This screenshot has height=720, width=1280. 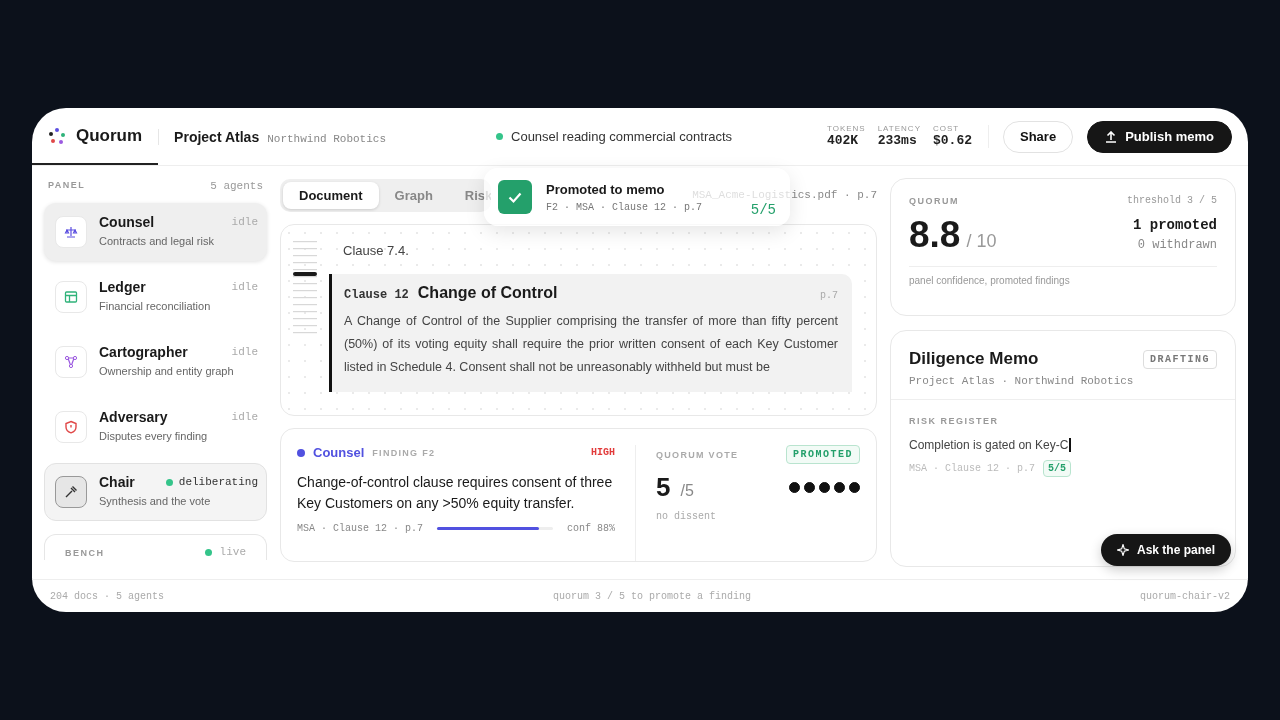 What do you see at coordinates (1122, 550) in the screenshot?
I see `sparkle-icon` at bounding box center [1122, 550].